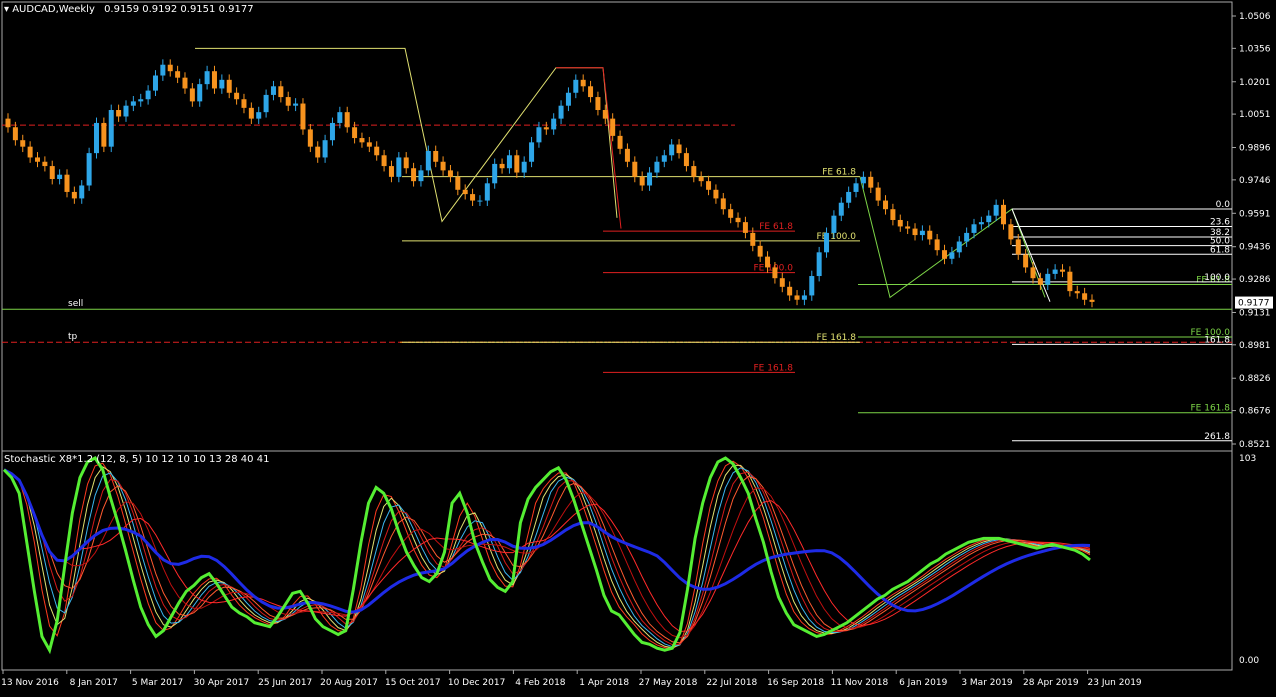 The width and height of the screenshot is (1276, 697). Describe the element at coordinates (1031, 255) in the screenshot. I see `zigzag-white` at that location.